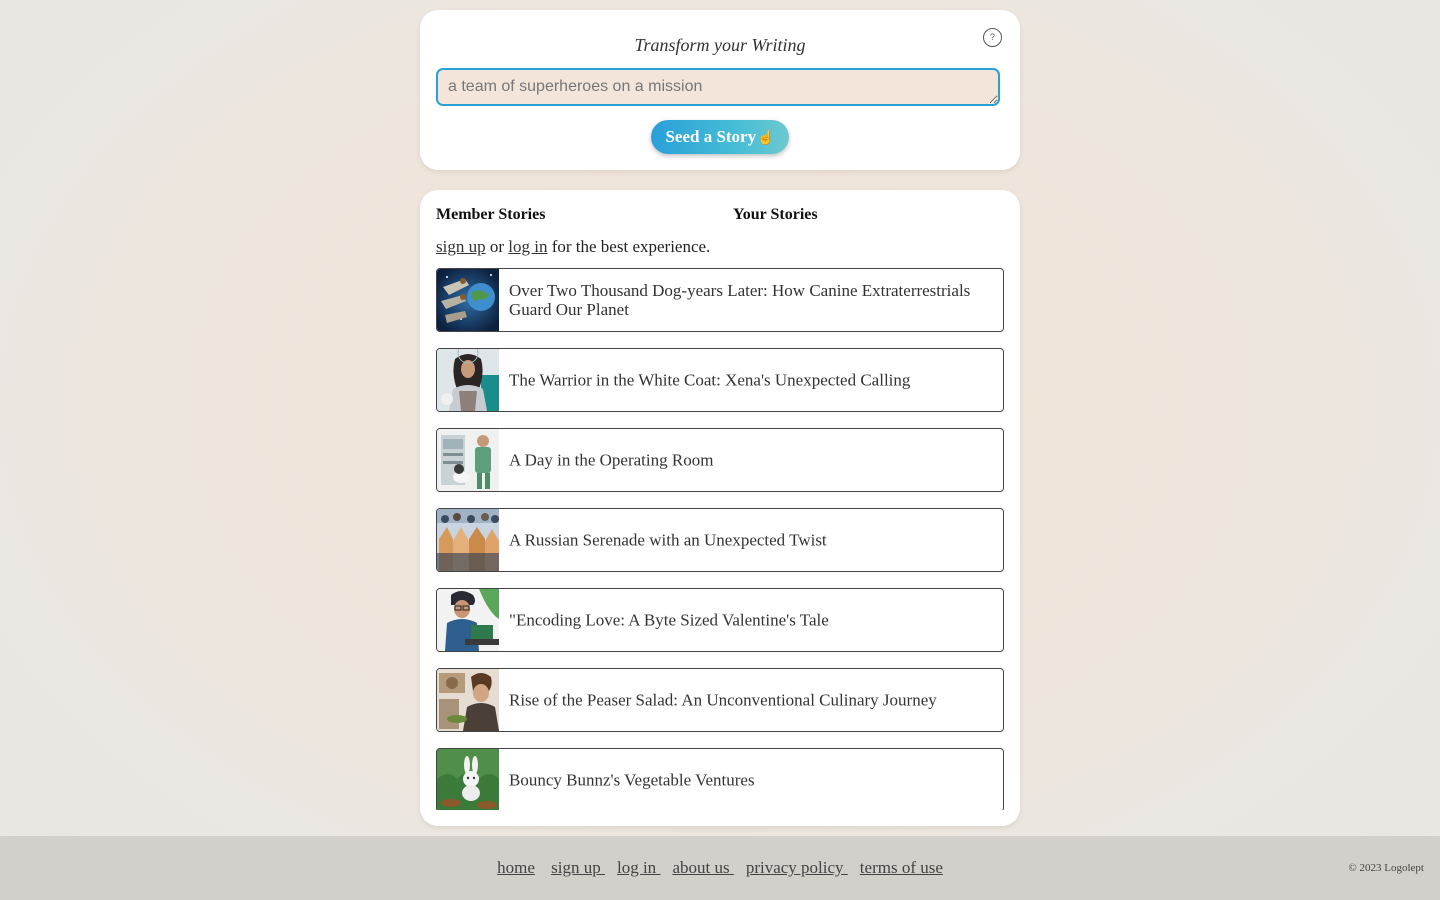  I want to click on story-thumbnail-coder-man-icon, so click(468, 620).